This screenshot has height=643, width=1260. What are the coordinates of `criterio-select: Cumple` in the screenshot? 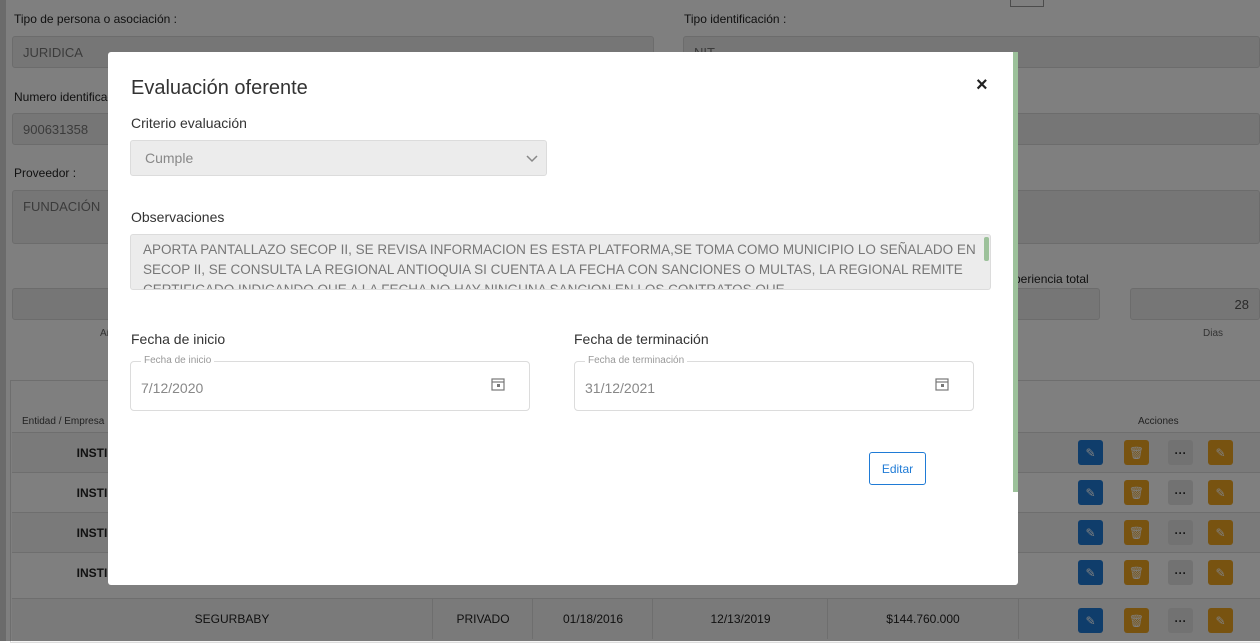 It's located at (338, 158).